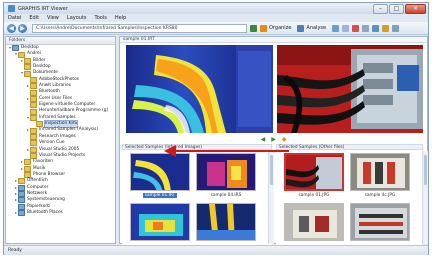 This screenshot has height=257, width=432. What do you see at coordinates (336, 28) in the screenshot?
I see `rotate-left-icon` at bounding box center [336, 28].